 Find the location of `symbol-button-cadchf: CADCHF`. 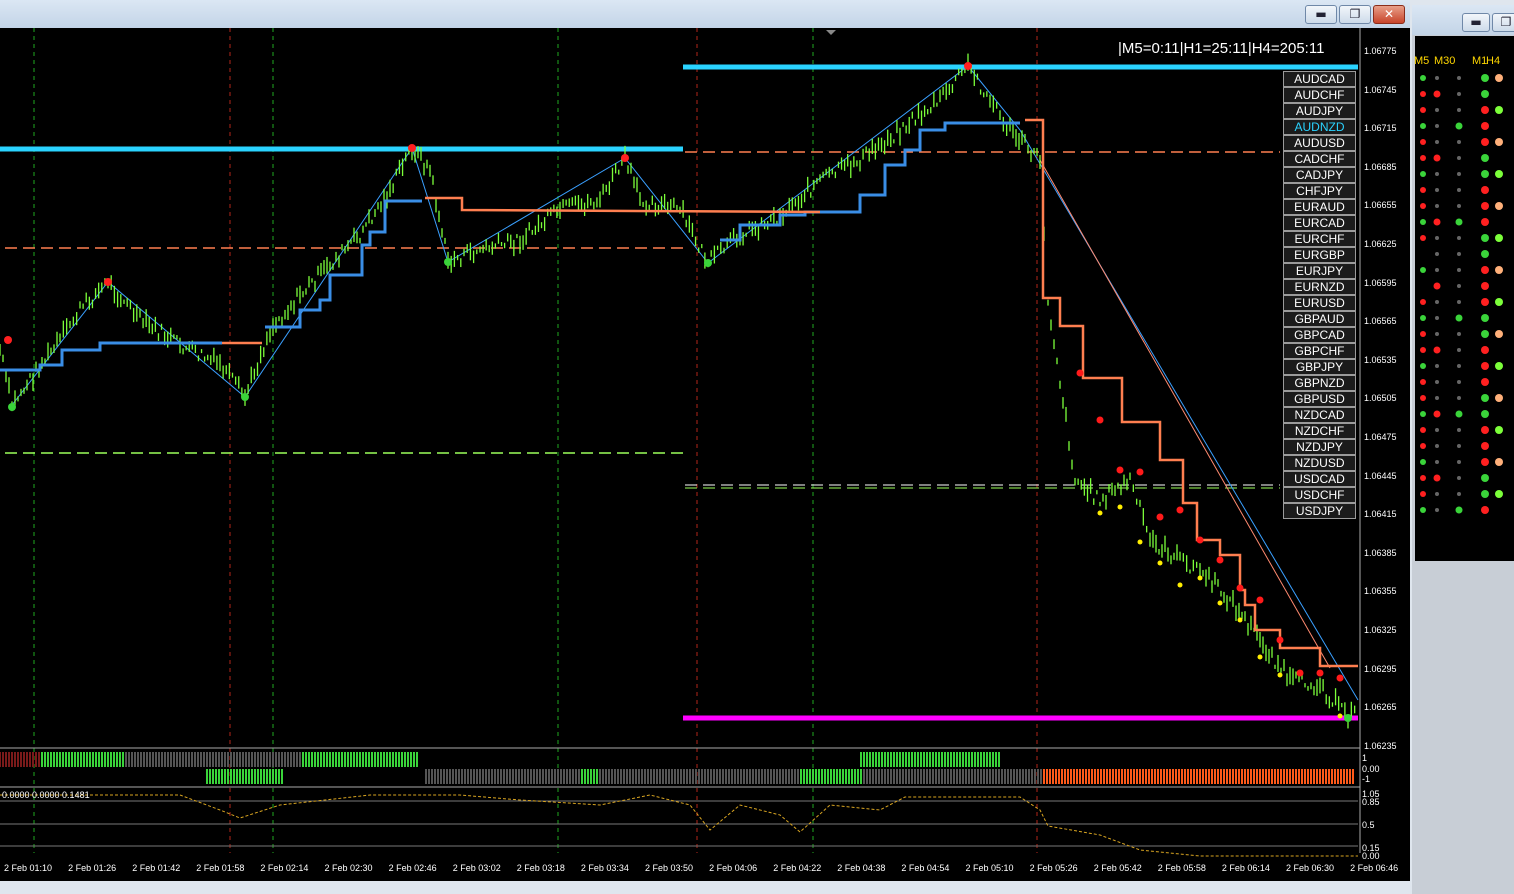

symbol-button-cadchf: CADCHF is located at coordinates (1319, 159).